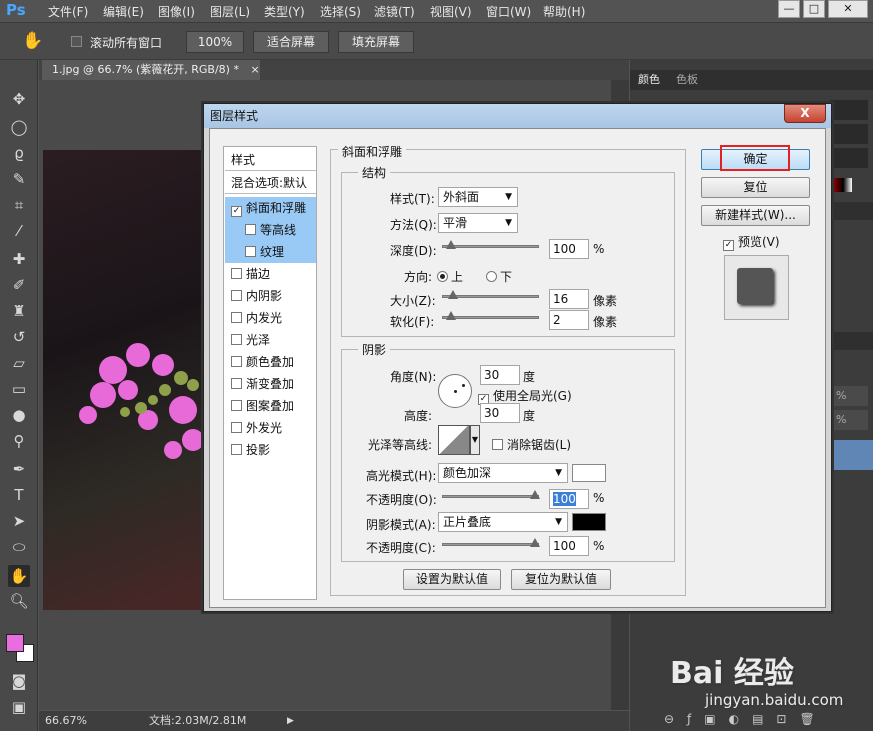  Describe the element at coordinates (491, 276) in the screenshot. I see `radio-off-icon` at that location.